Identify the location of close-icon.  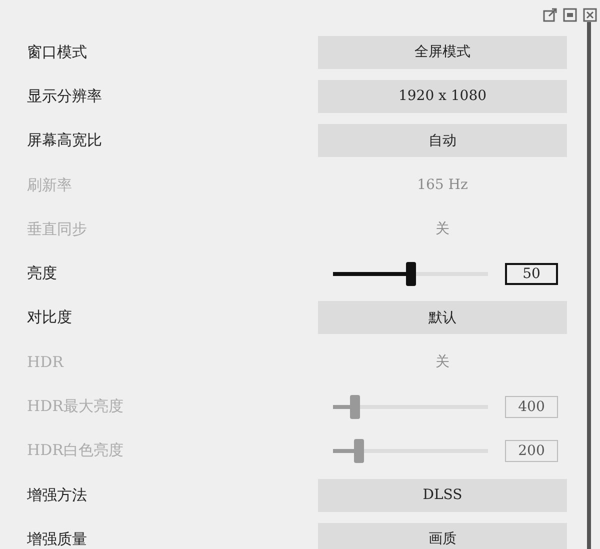
(590, 15).